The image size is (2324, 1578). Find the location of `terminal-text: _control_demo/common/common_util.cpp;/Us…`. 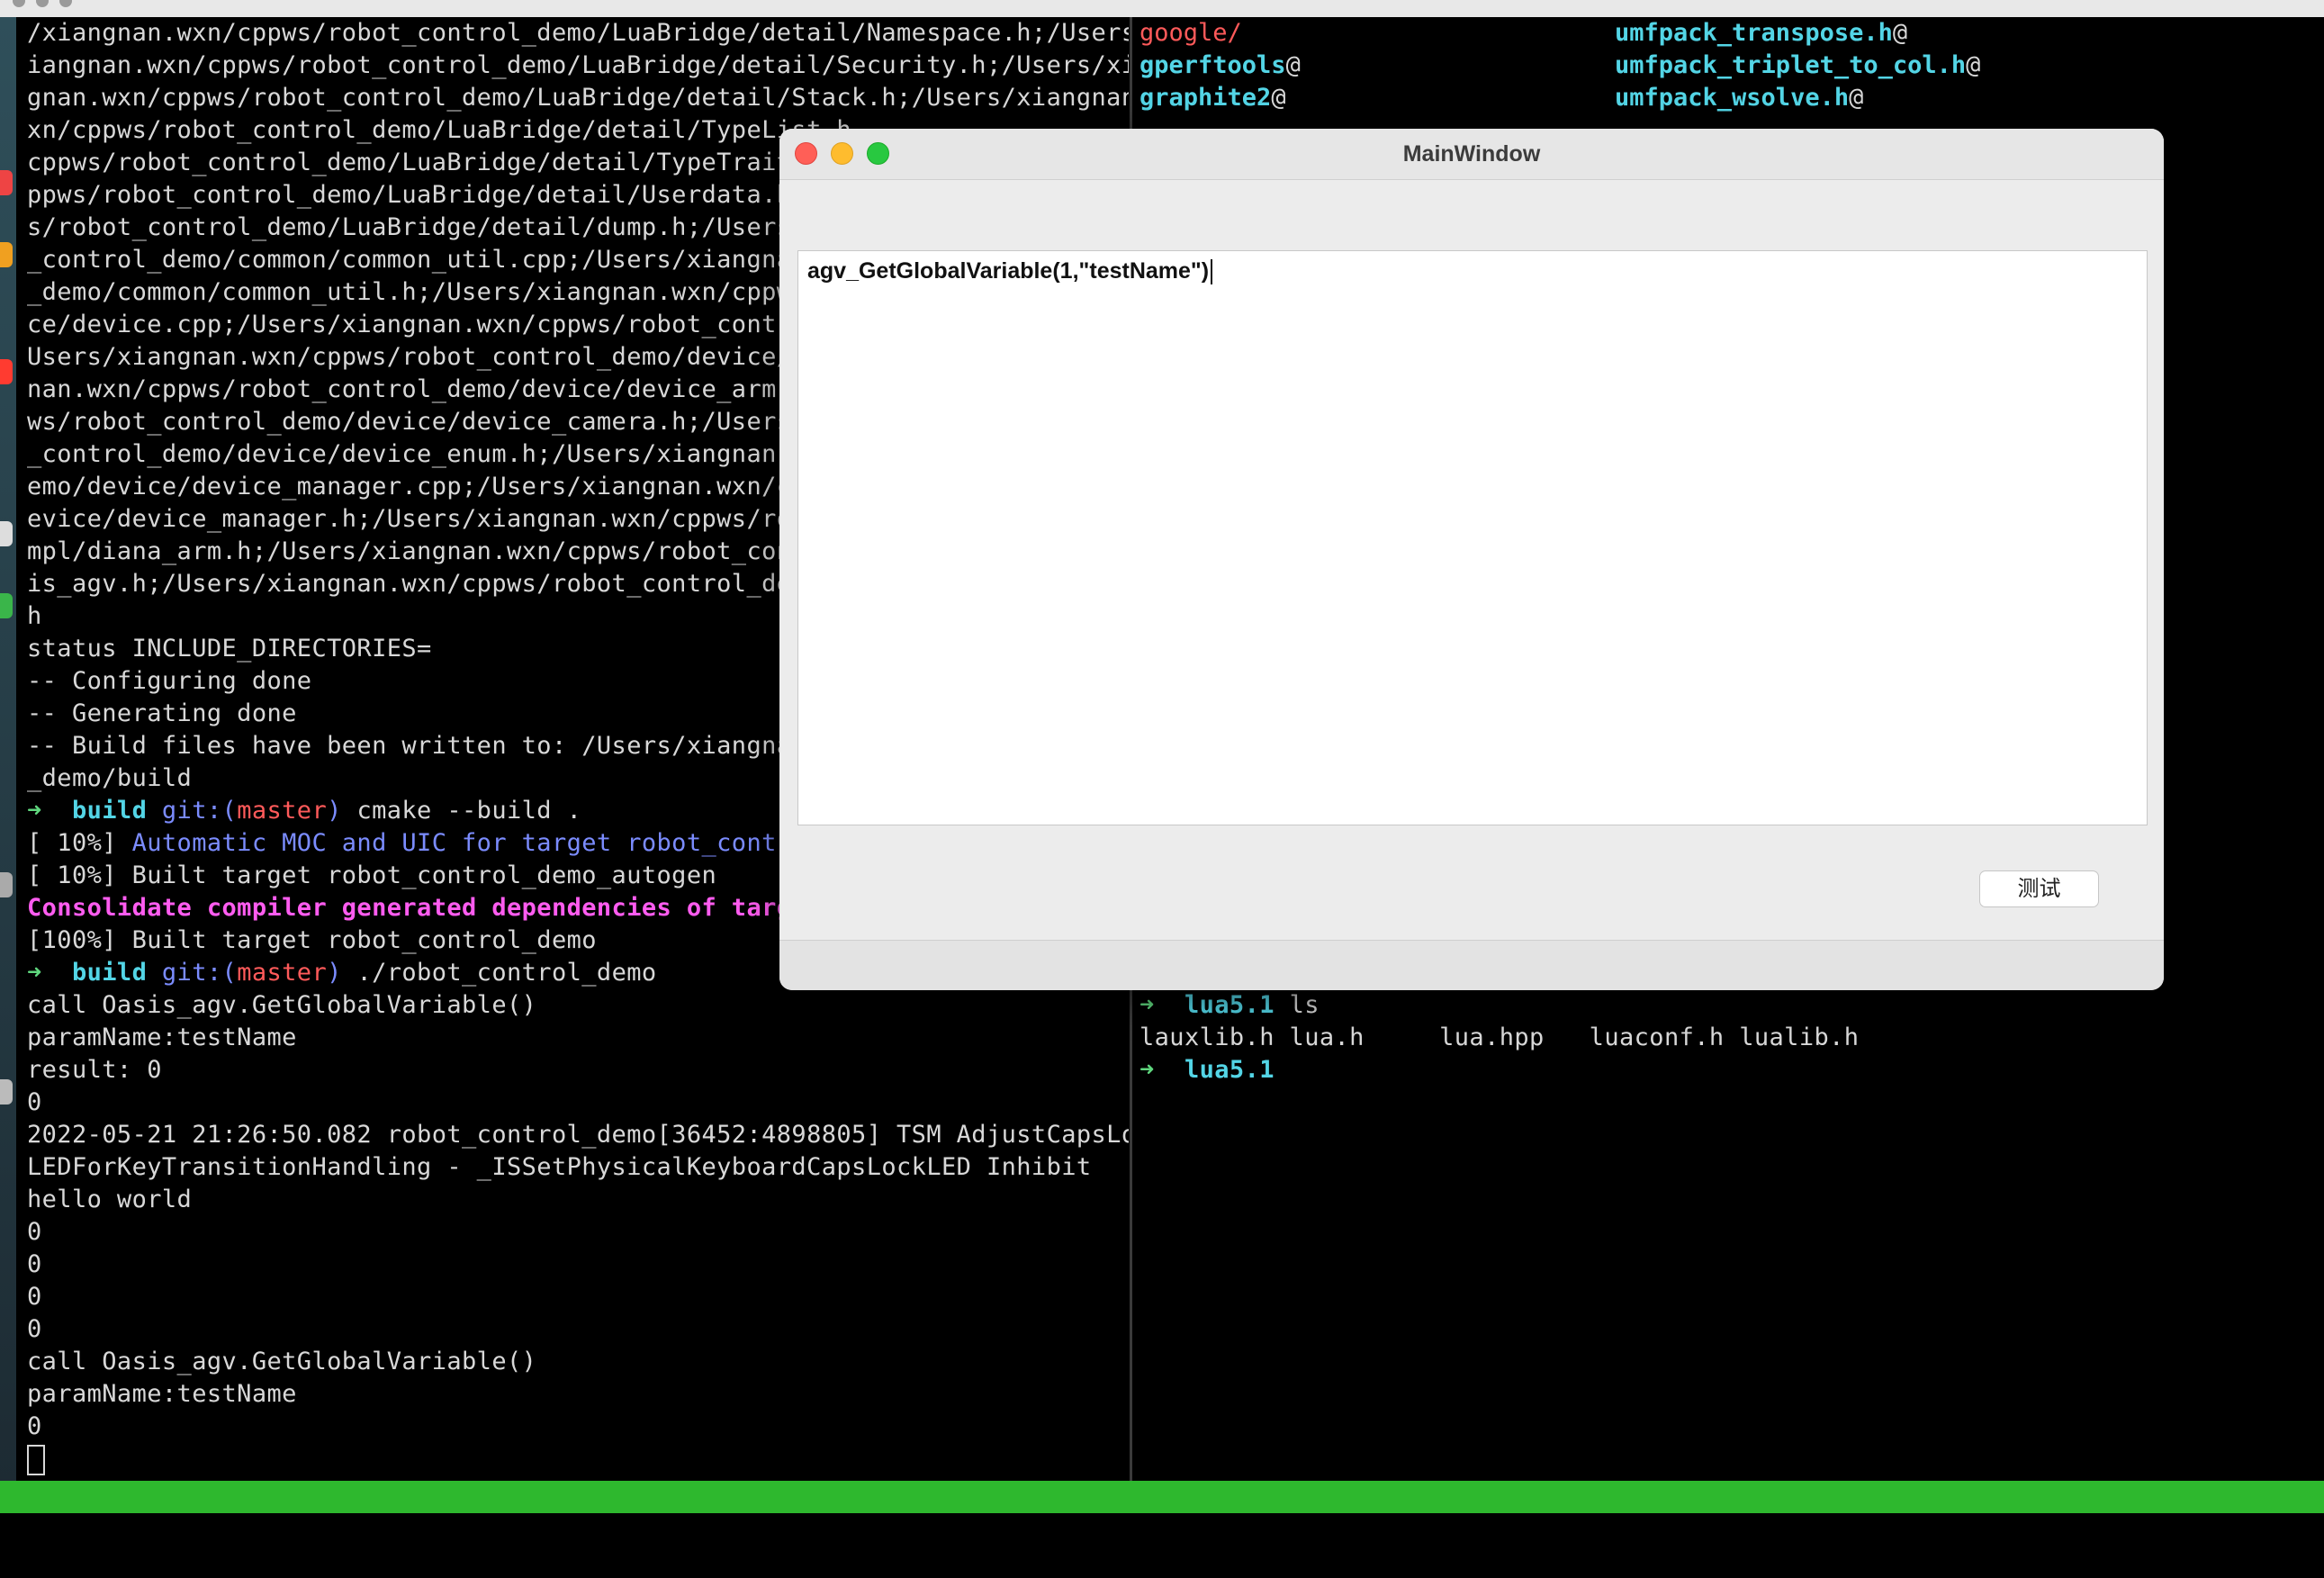

terminal-text: _control_demo/common/common_util.cpp;/Us… is located at coordinates (417, 260).